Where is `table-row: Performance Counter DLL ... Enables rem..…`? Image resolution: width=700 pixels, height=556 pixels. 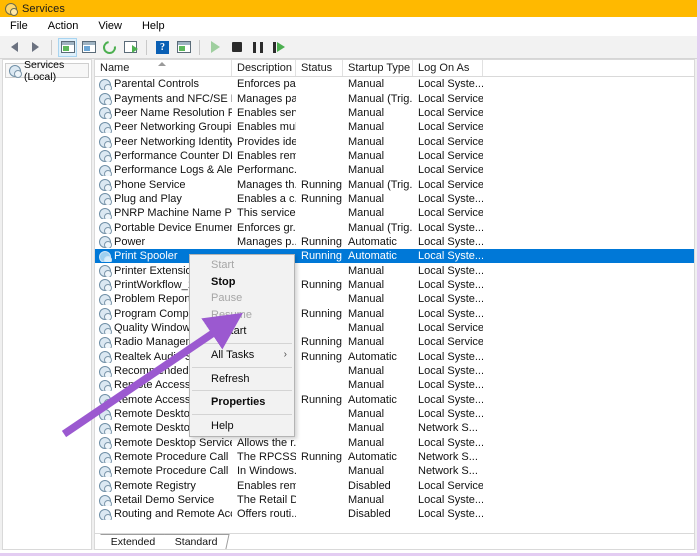
table-row: Performance Counter DLL ... Enables rem..… is located at coordinates (394, 156).